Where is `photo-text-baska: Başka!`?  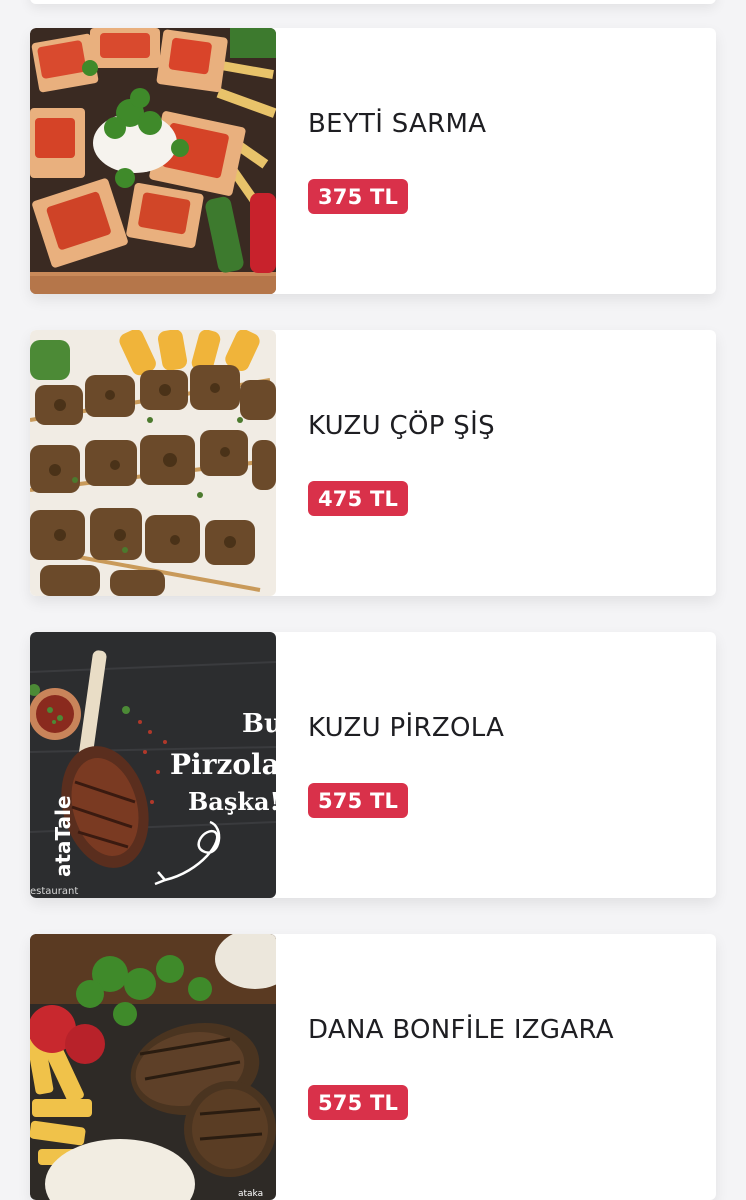 photo-text-baska: Başka! is located at coordinates (232, 801).